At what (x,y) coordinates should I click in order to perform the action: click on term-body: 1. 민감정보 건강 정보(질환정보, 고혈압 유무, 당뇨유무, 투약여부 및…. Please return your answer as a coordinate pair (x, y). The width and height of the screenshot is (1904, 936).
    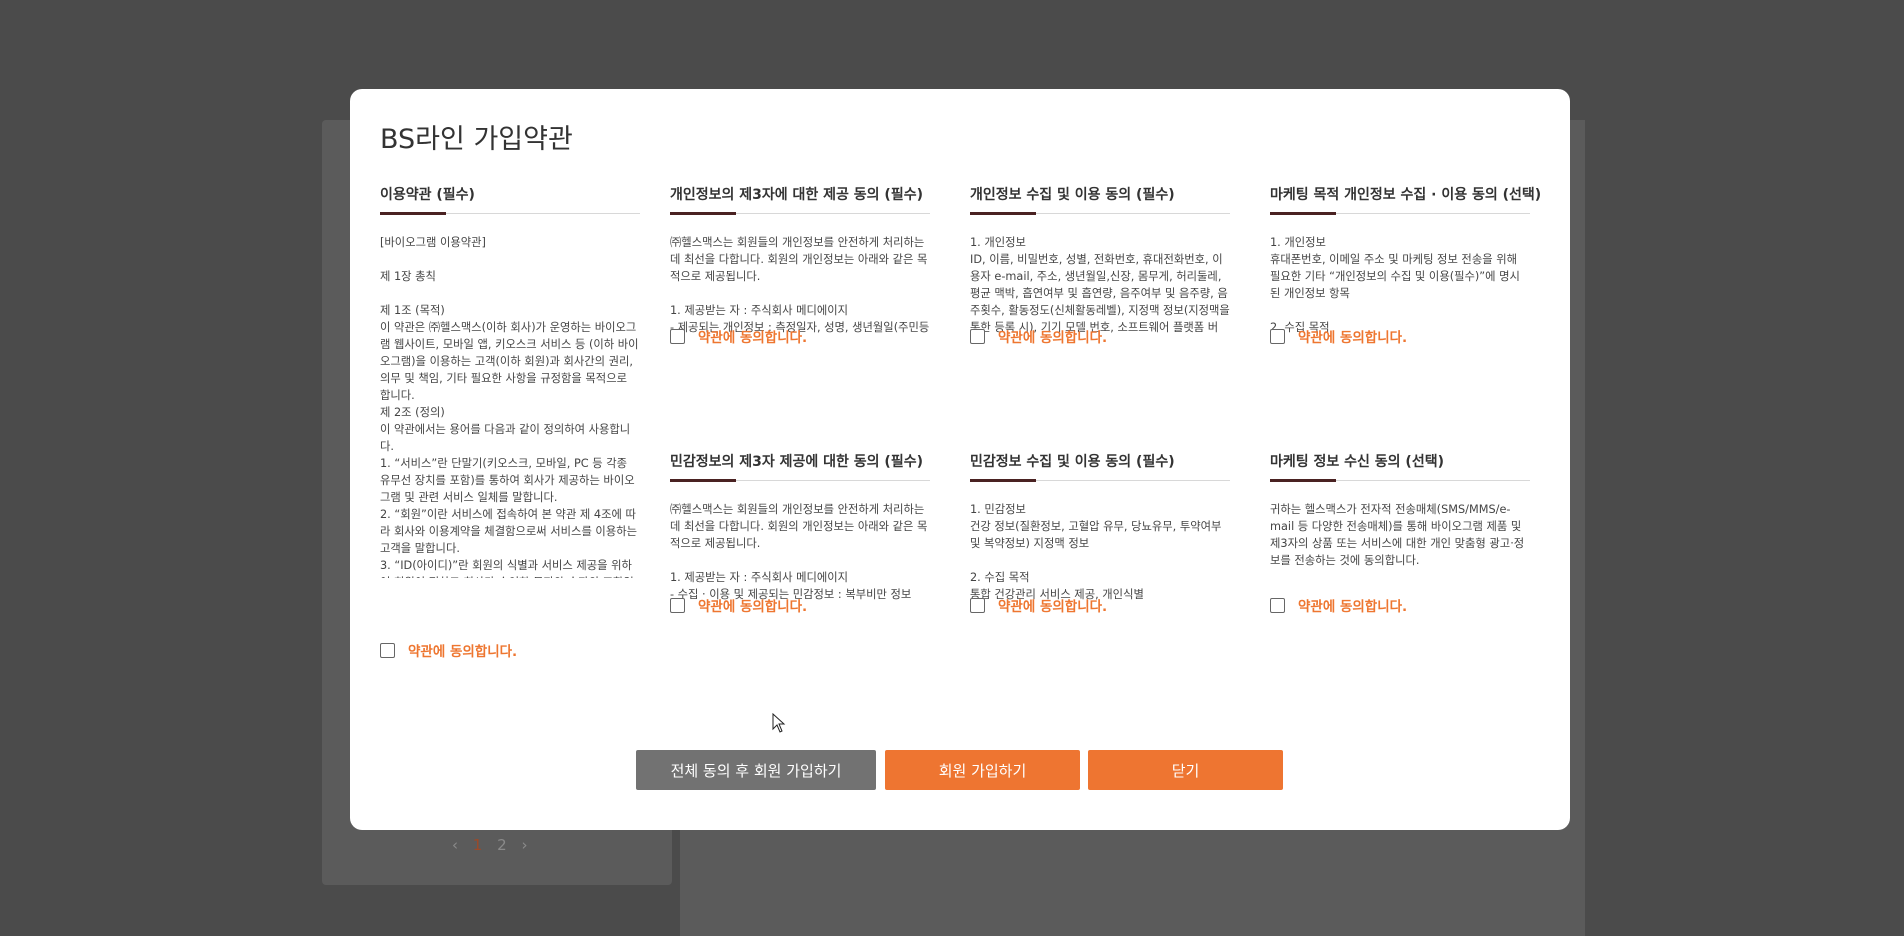
    Looking at the image, I should click on (1100, 552).